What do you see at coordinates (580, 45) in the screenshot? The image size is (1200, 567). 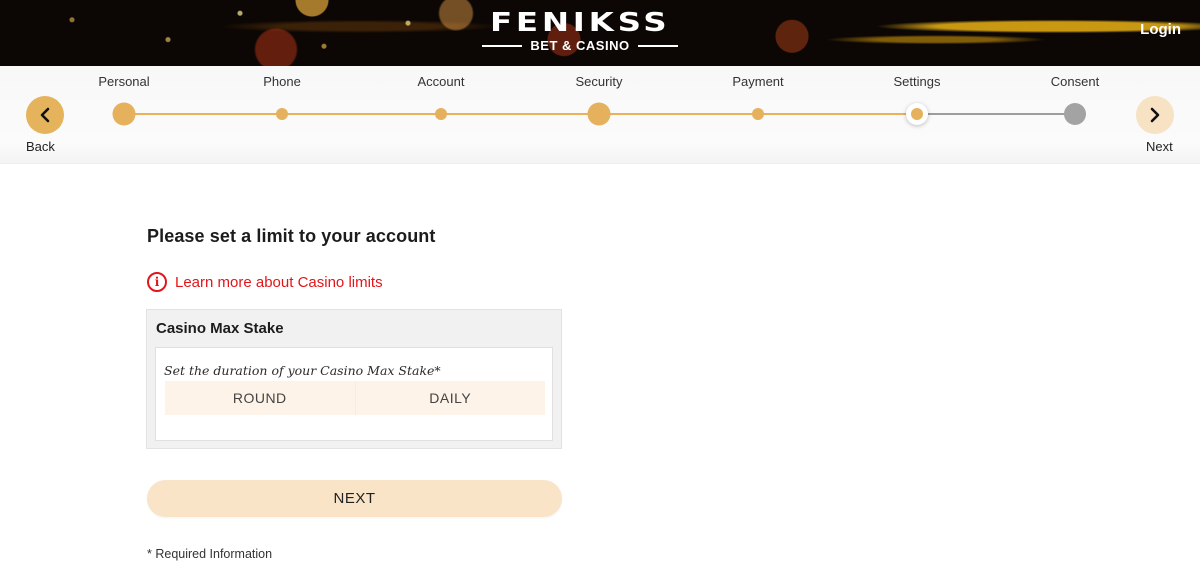 I see `brand-tagline: BET & CASINO` at bounding box center [580, 45].